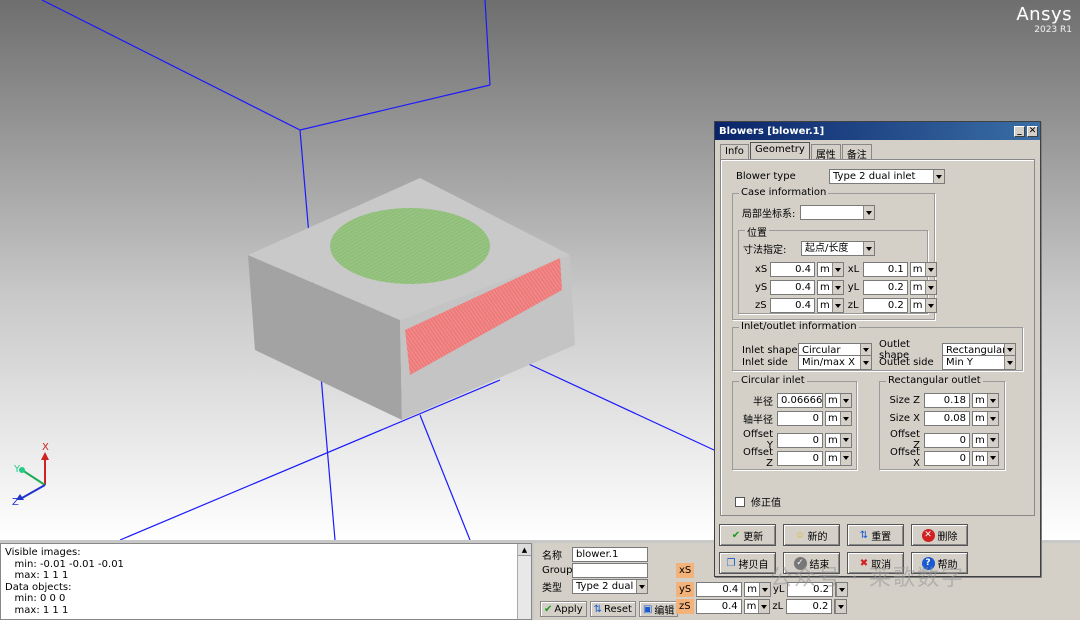  What do you see at coordinates (875, 535) in the screenshot?
I see `reset-dialog-button: ⇅ 重置` at bounding box center [875, 535].